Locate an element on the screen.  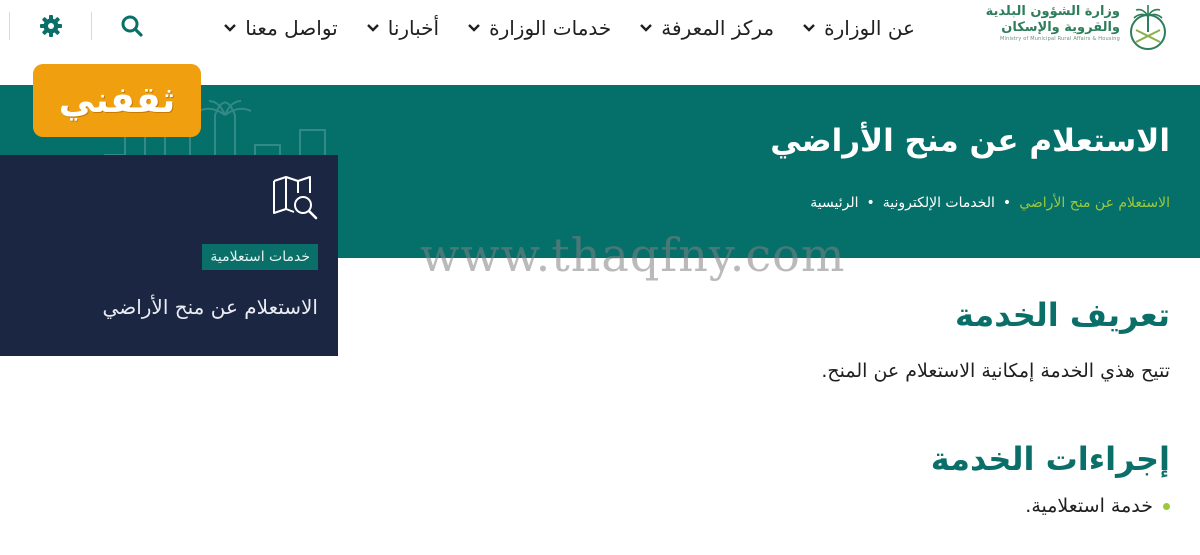
bullet-icon is located at coordinates (1166, 506).